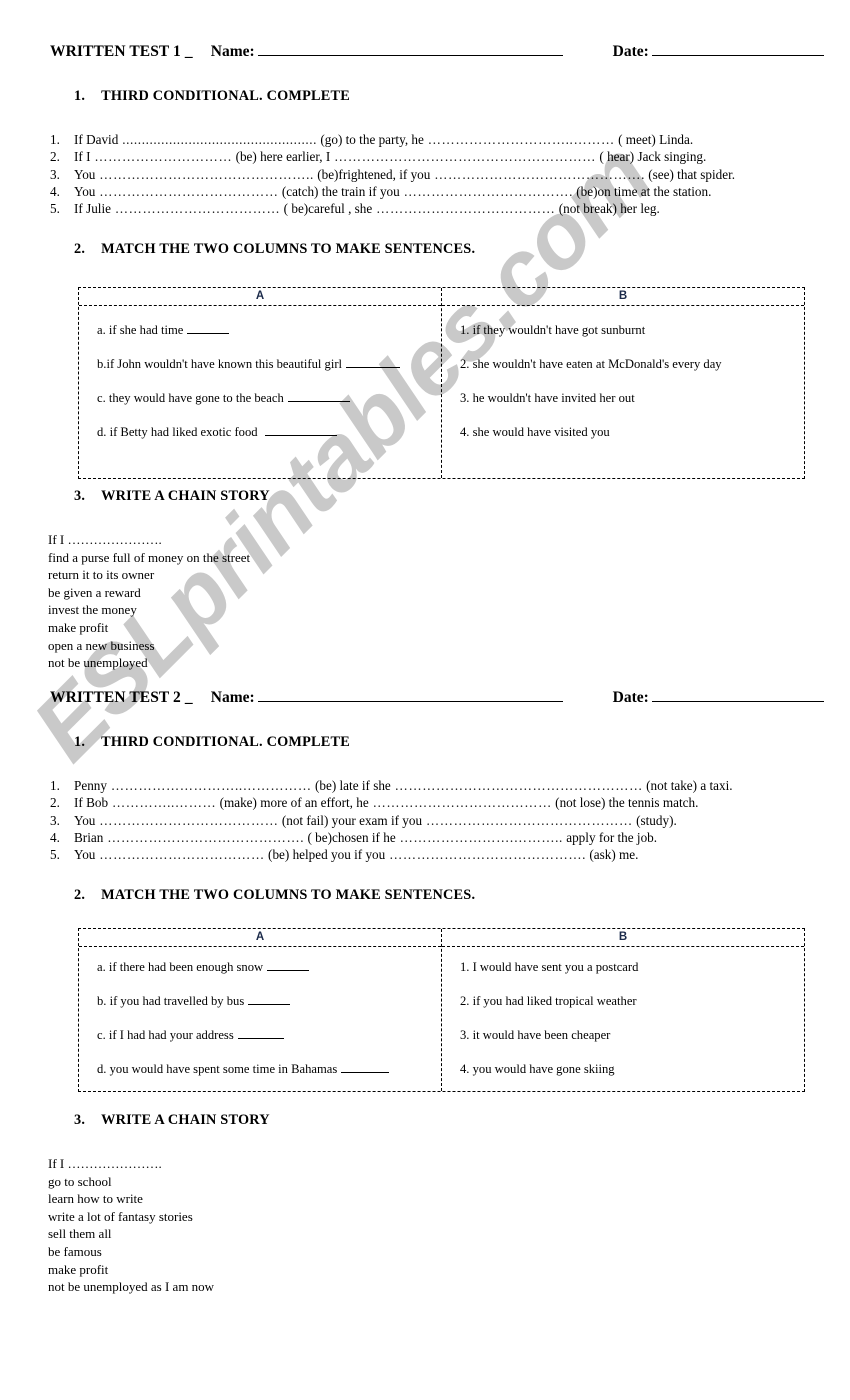  What do you see at coordinates (410, 49) in the screenshot?
I see `test-1-name-input` at bounding box center [410, 49].